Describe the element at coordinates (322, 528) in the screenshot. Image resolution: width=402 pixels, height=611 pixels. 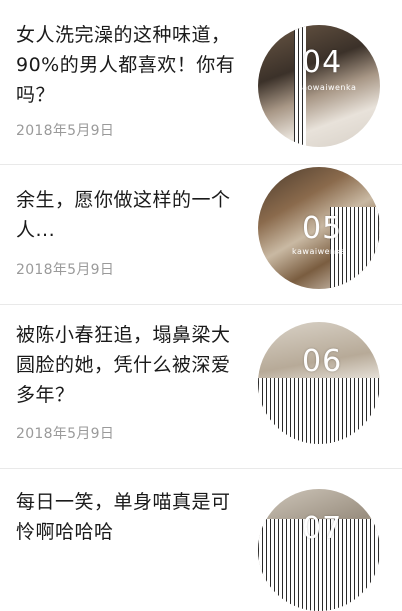
I see `issue-number: 07` at that location.